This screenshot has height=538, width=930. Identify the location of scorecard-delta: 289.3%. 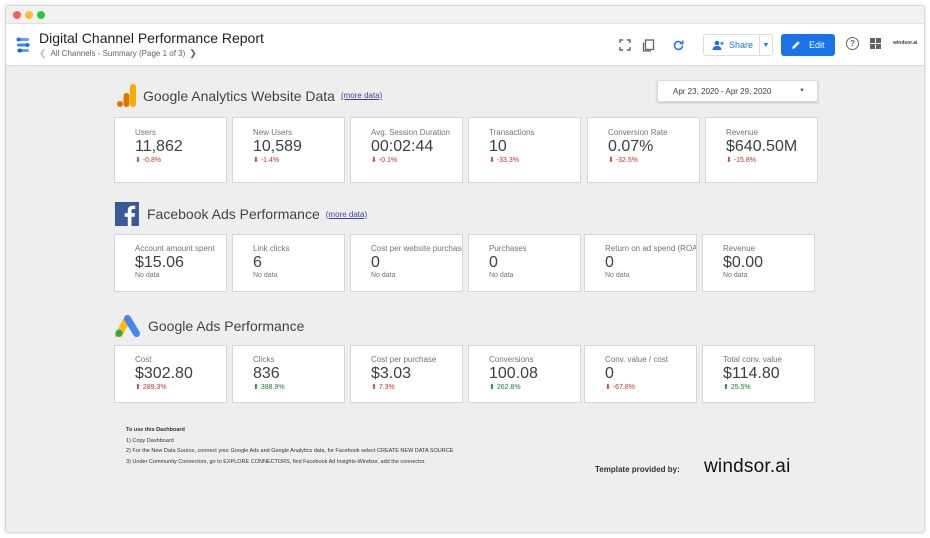
(154, 387).